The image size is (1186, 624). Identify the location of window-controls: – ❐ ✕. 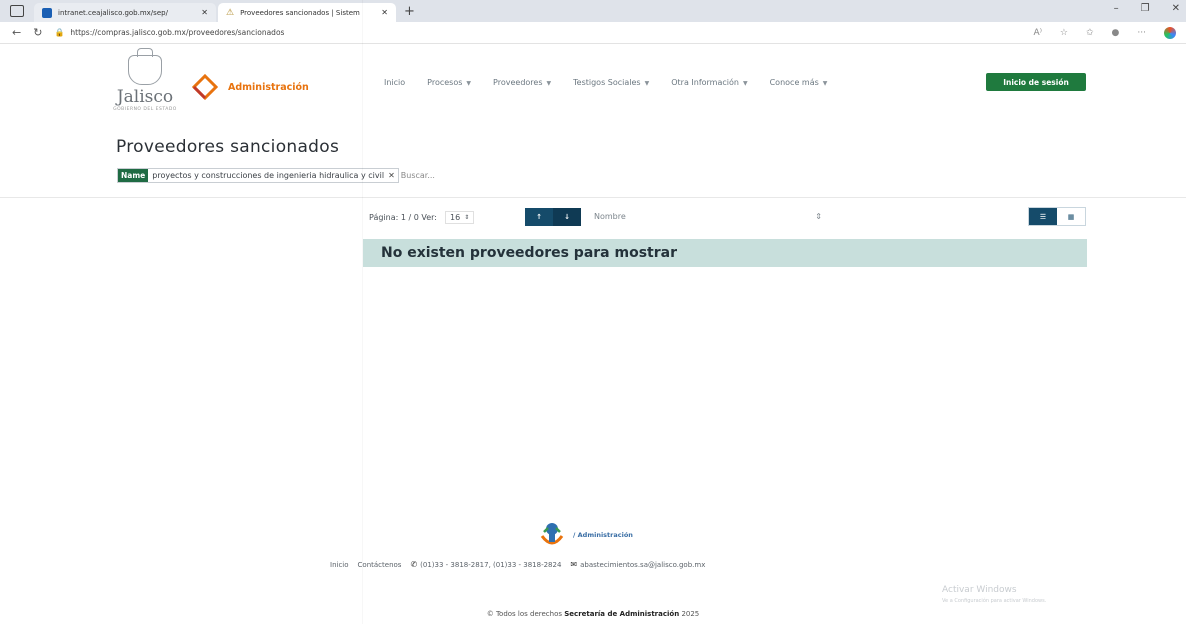
(1147, 8).